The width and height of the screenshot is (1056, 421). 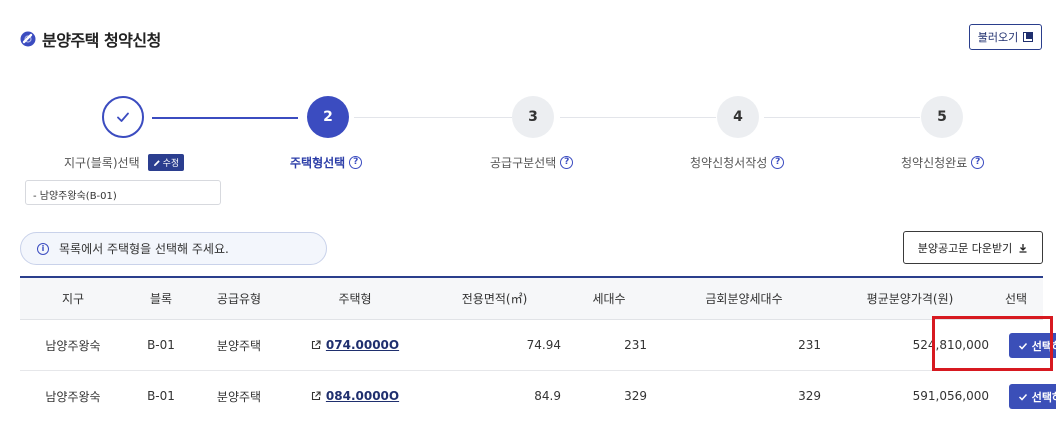 I want to click on col-current-units: 금회분양세대수, so click(x=744, y=299).